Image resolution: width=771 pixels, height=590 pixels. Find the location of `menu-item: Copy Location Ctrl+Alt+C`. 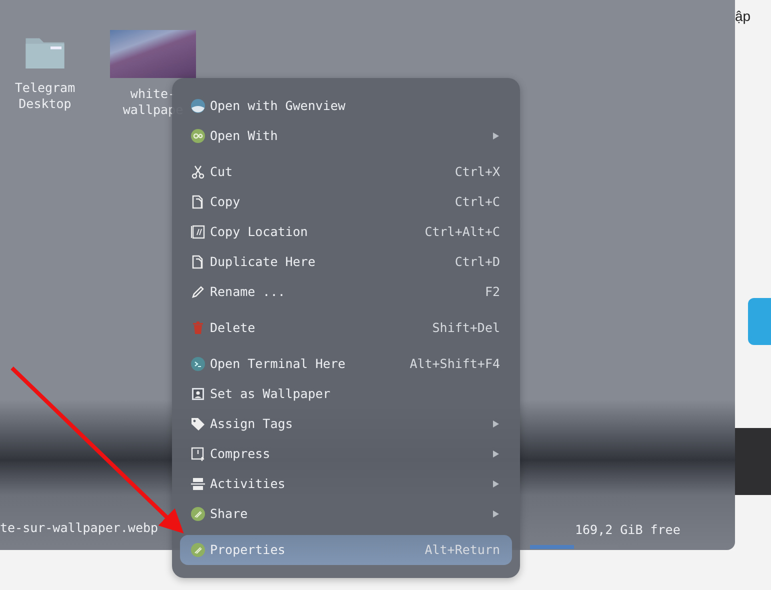

menu-item: Copy Location Ctrl+Alt+C is located at coordinates (346, 232).